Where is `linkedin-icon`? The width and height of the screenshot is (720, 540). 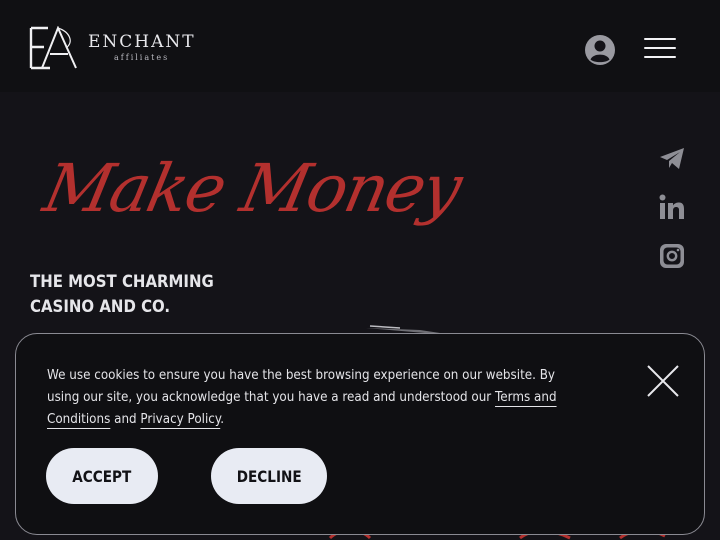
linkedin-icon is located at coordinates (671, 206).